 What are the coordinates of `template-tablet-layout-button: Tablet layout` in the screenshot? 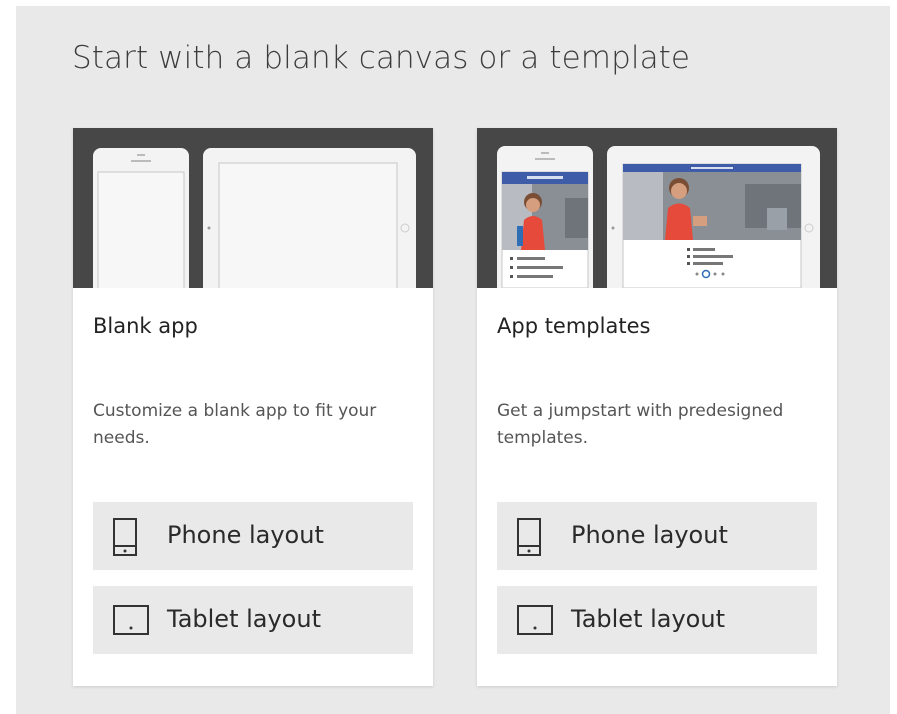 It's located at (657, 620).